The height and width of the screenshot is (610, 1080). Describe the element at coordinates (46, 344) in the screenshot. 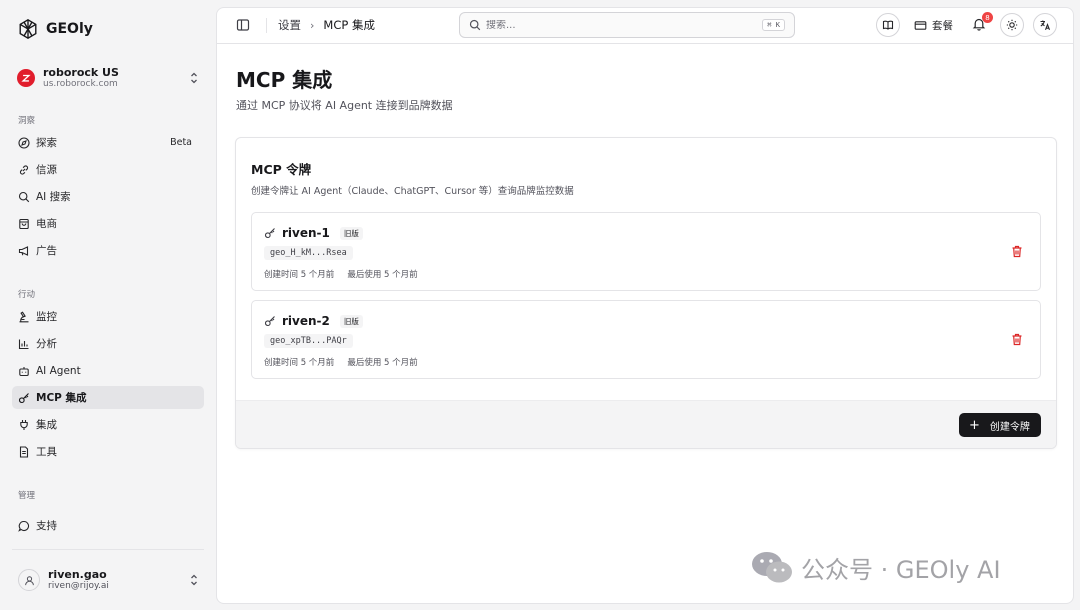

I see `sidebar-item-label: 分析` at that location.